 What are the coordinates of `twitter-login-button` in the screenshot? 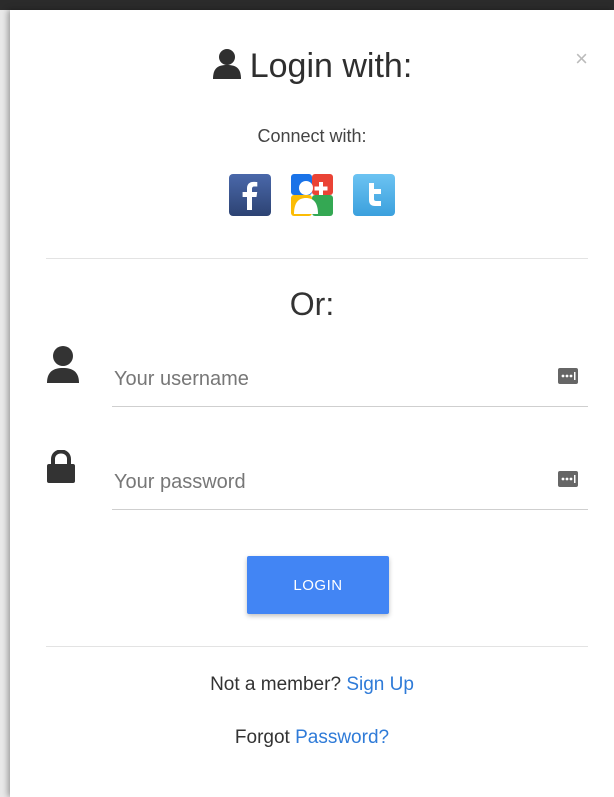 It's located at (374, 195).